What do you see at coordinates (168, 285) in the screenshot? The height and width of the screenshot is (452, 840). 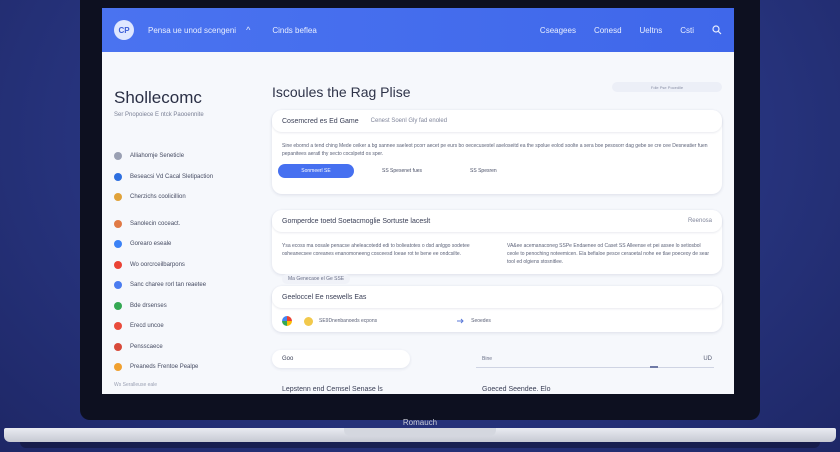 I see `sidebar-item-label: Sanc charee rorl tan reaetee` at bounding box center [168, 285].